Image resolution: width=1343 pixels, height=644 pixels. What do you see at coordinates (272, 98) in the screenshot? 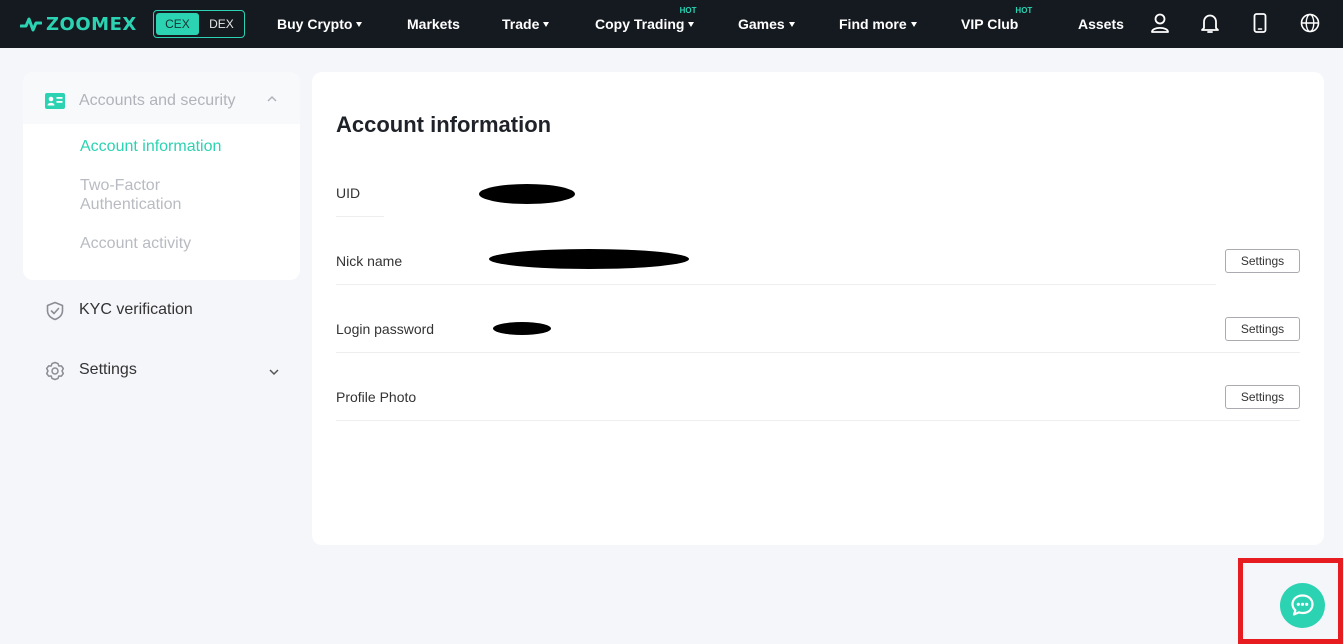
I see `chevron-up-icon` at bounding box center [272, 98].